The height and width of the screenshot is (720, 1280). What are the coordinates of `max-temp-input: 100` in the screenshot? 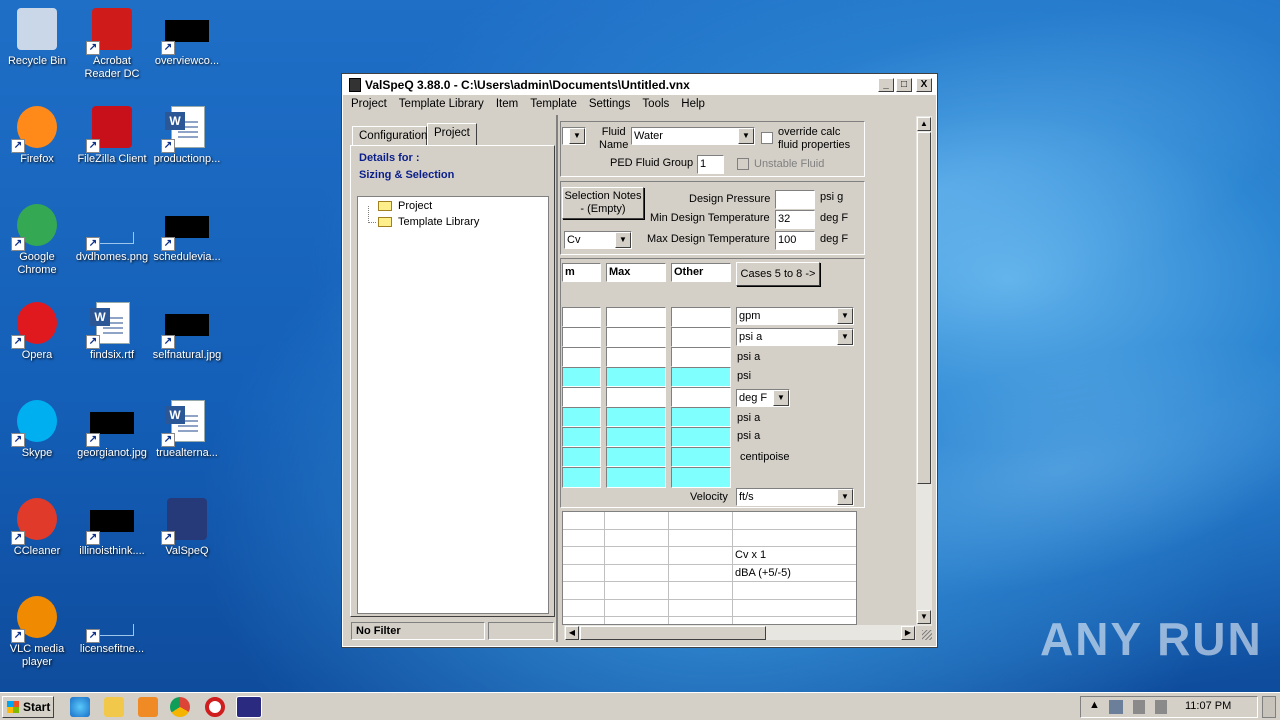 It's located at (795, 240).